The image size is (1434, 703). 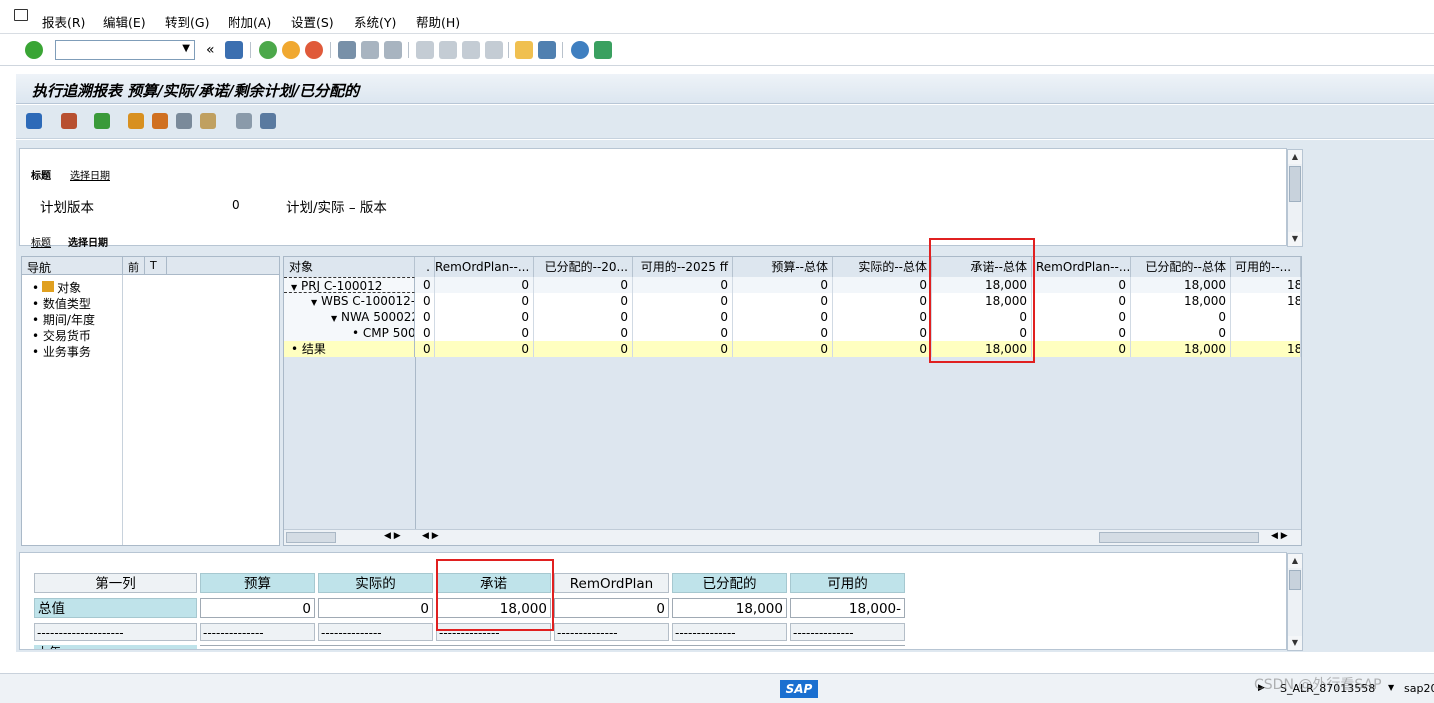 What do you see at coordinates (136, 121) in the screenshot?
I see `drilldown-icon` at bounding box center [136, 121].